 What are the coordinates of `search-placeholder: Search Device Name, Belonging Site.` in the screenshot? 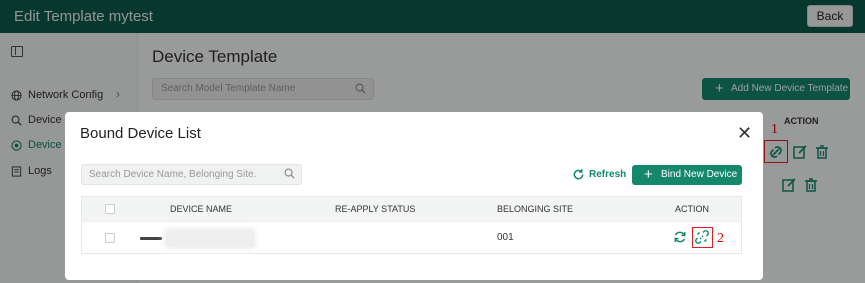 It's located at (173, 174).